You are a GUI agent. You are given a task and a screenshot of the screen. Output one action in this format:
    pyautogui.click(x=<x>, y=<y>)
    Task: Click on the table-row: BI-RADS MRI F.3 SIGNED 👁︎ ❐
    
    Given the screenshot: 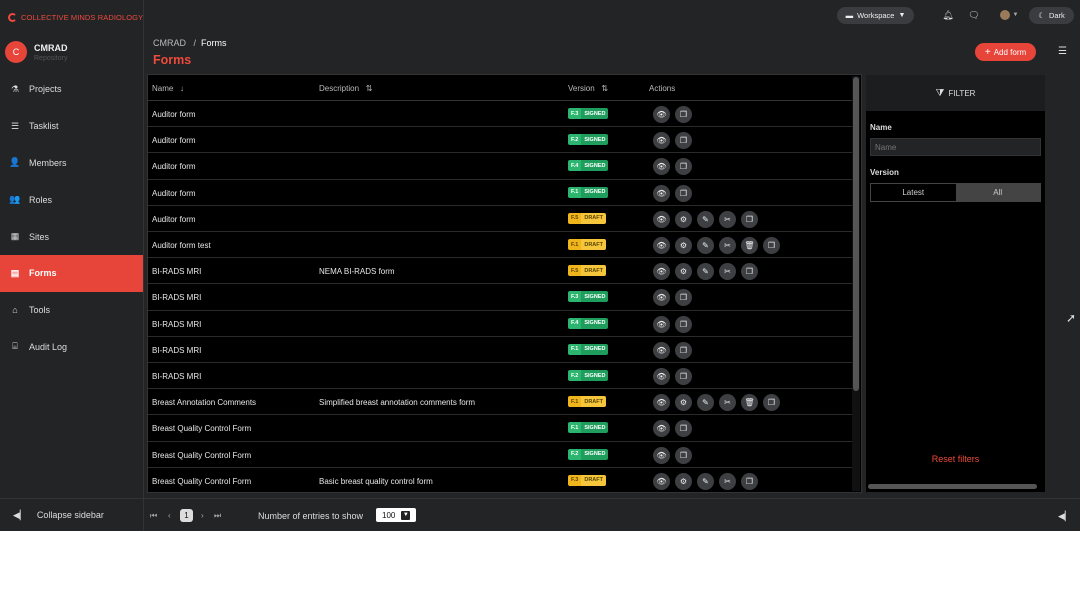 What is the action you would take?
    pyautogui.click(x=500, y=297)
    